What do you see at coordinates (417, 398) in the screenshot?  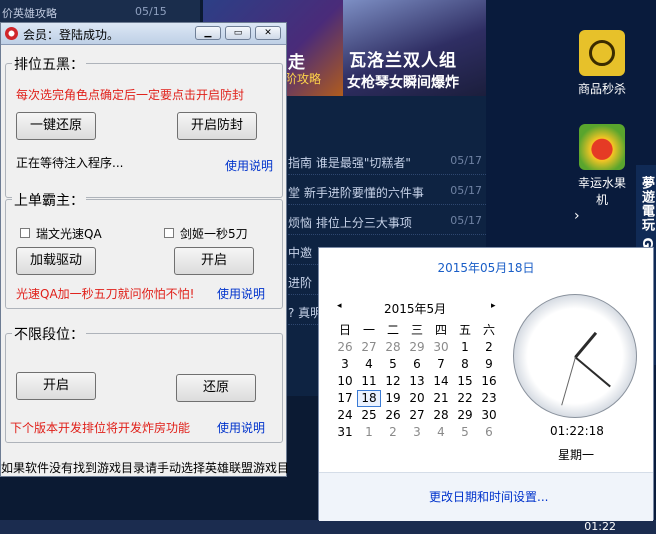 I see `calendar-day: 20` at bounding box center [417, 398].